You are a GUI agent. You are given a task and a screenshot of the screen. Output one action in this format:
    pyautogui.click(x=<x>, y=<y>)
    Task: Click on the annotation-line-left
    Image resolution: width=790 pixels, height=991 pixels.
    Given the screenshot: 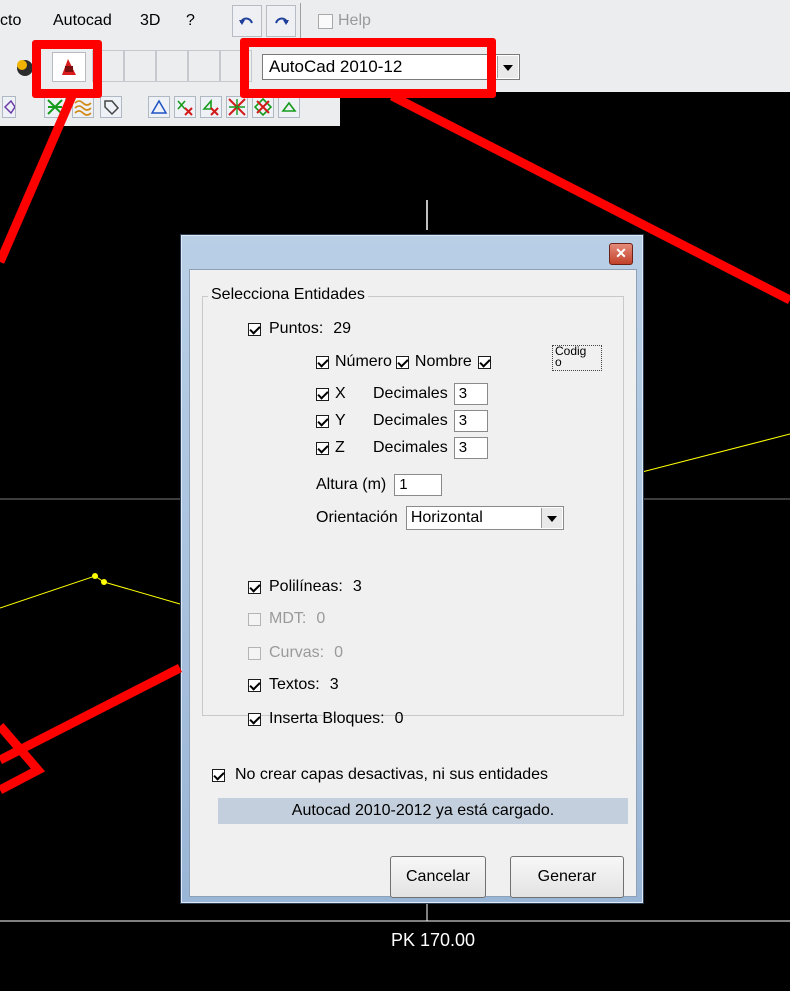 What is the action you would take?
    pyautogui.click(x=38, y=179)
    